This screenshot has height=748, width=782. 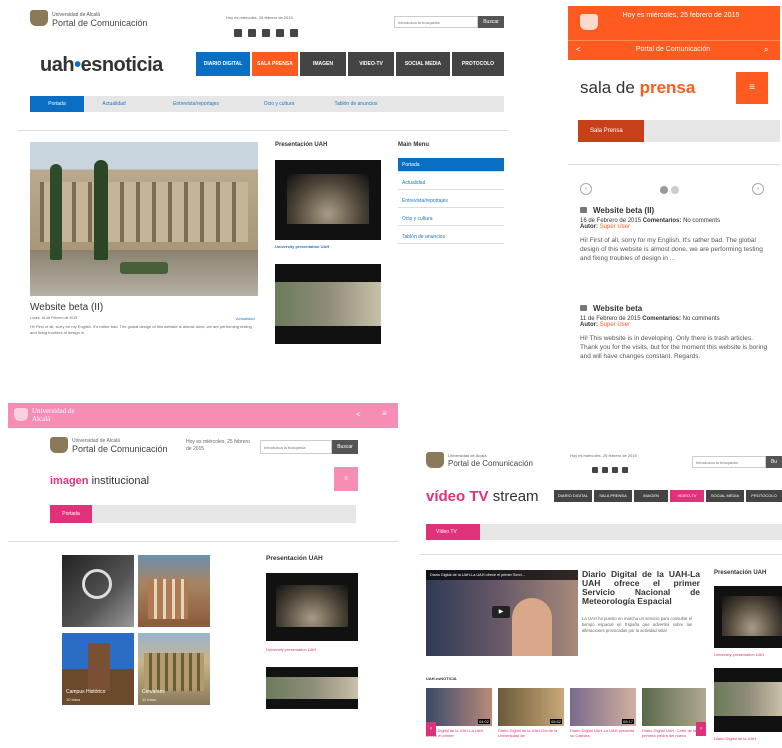 What do you see at coordinates (459, 707) in the screenshot?
I see `video-thumb: 04:02` at bounding box center [459, 707].